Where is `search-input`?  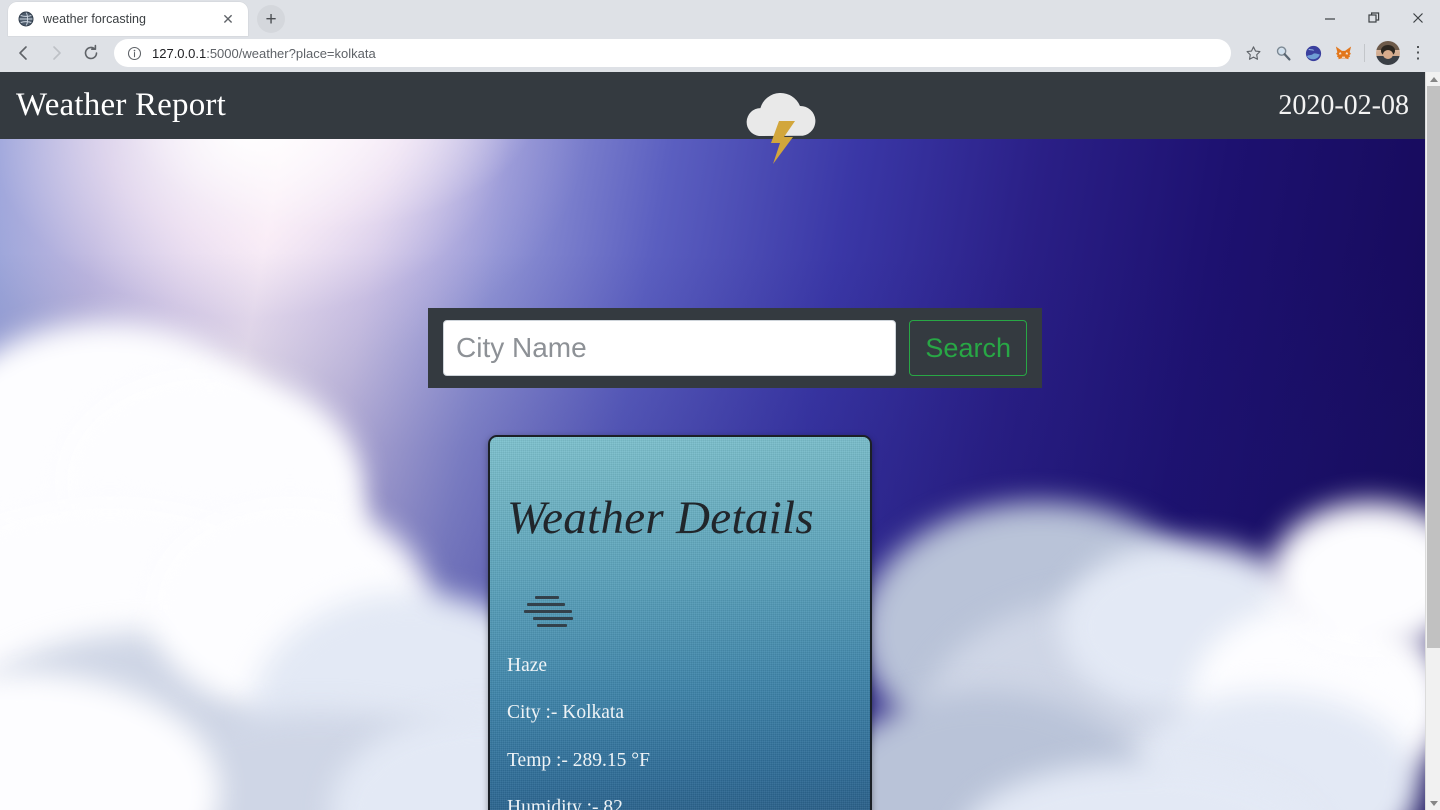 search-input is located at coordinates (670, 348).